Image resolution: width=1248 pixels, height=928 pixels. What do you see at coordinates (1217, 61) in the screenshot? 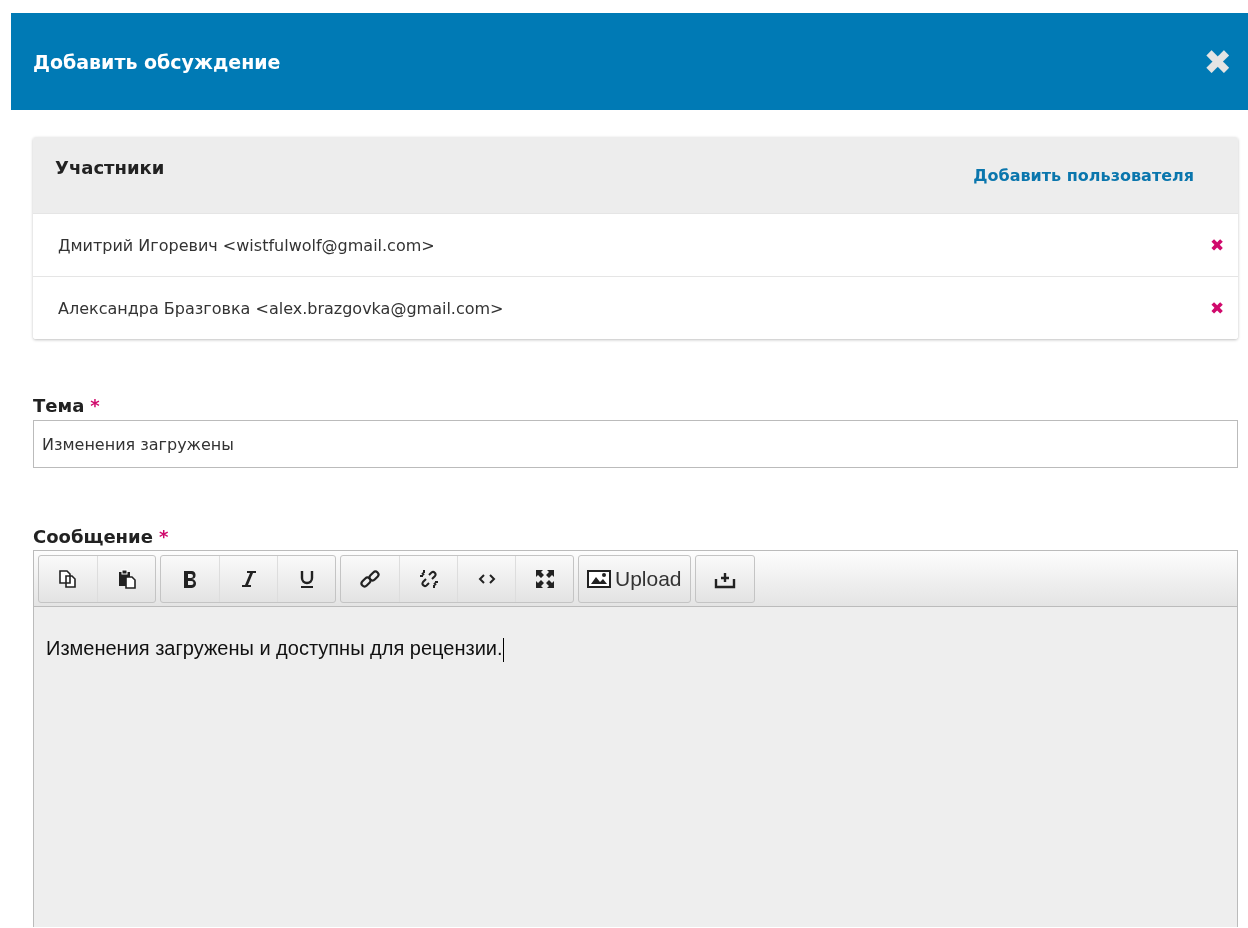
I see `close-button: ✖` at bounding box center [1217, 61].